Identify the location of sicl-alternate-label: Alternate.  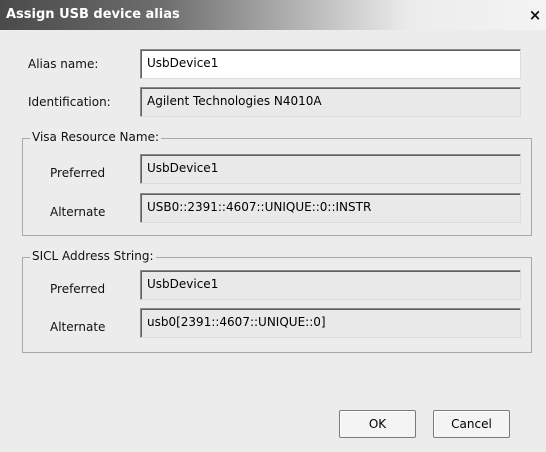
(78, 327).